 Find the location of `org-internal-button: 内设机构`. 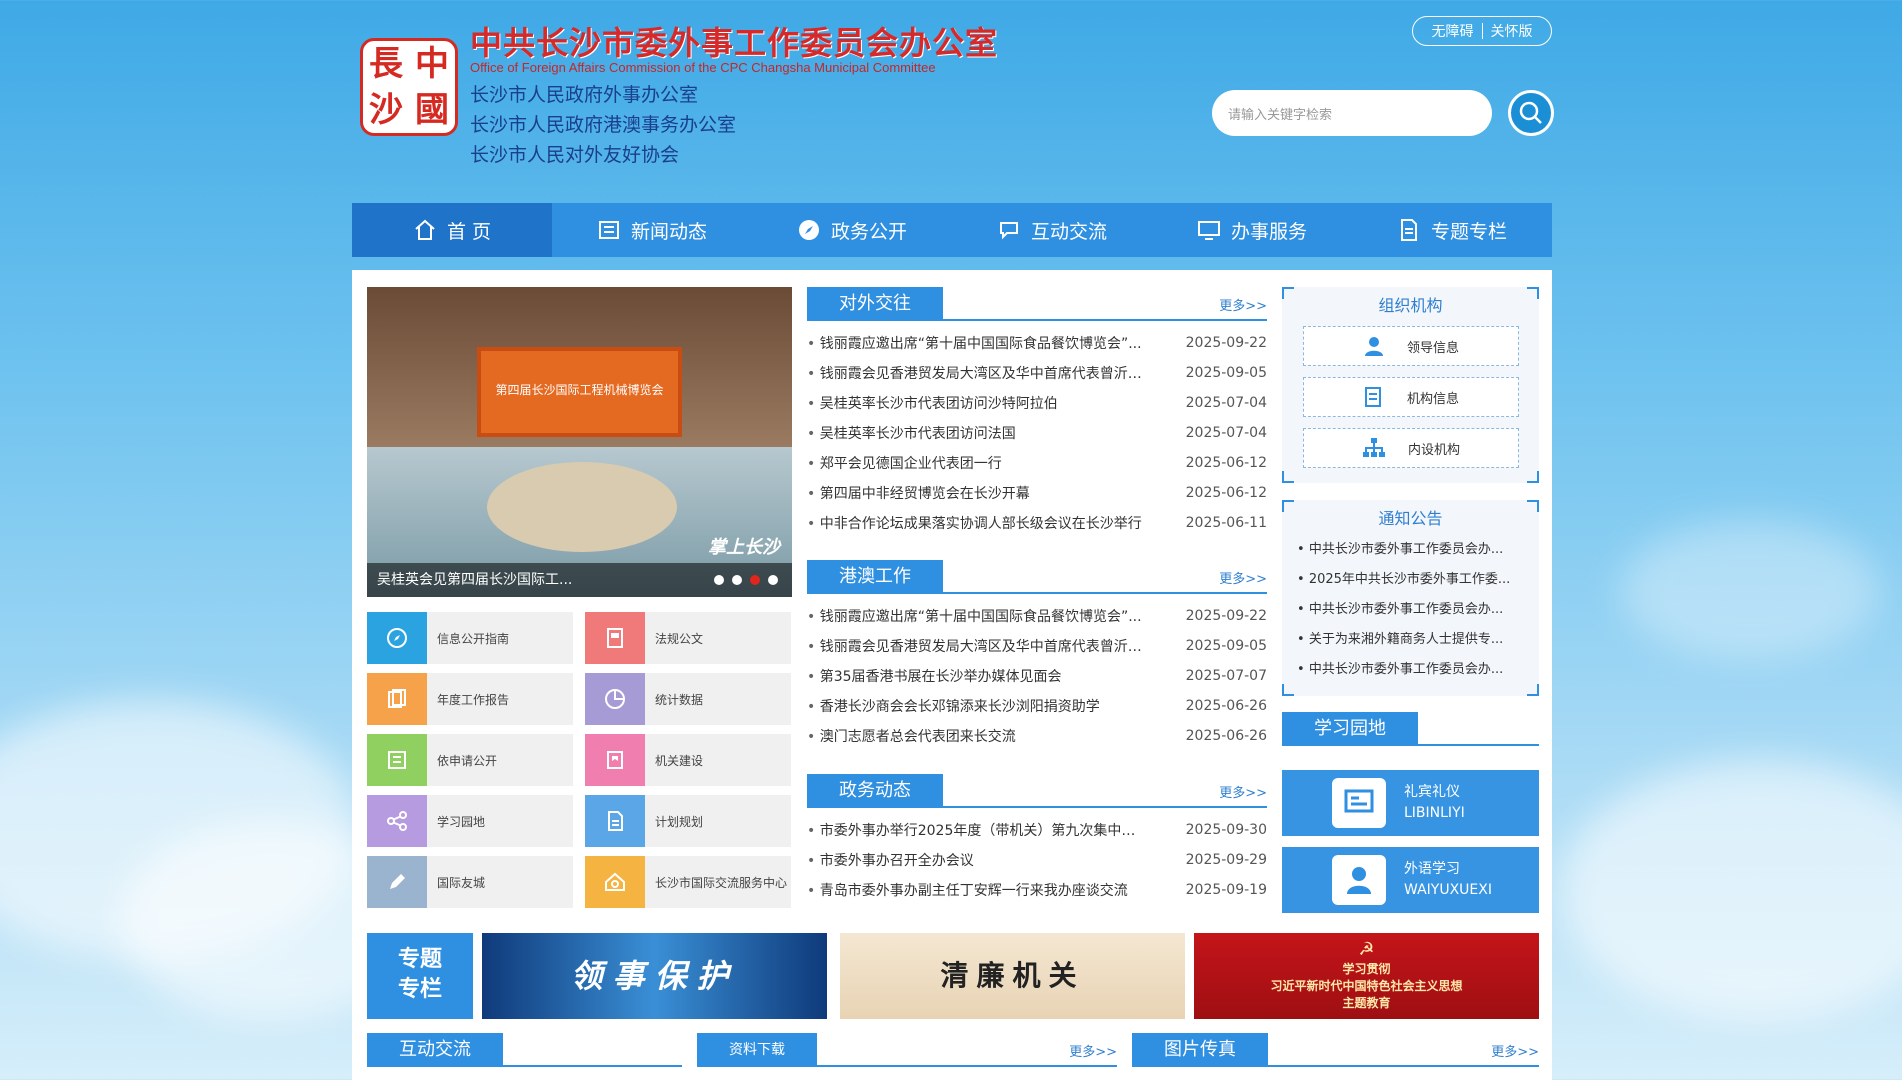

org-internal-button: 内设机构 is located at coordinates (1411, 448).